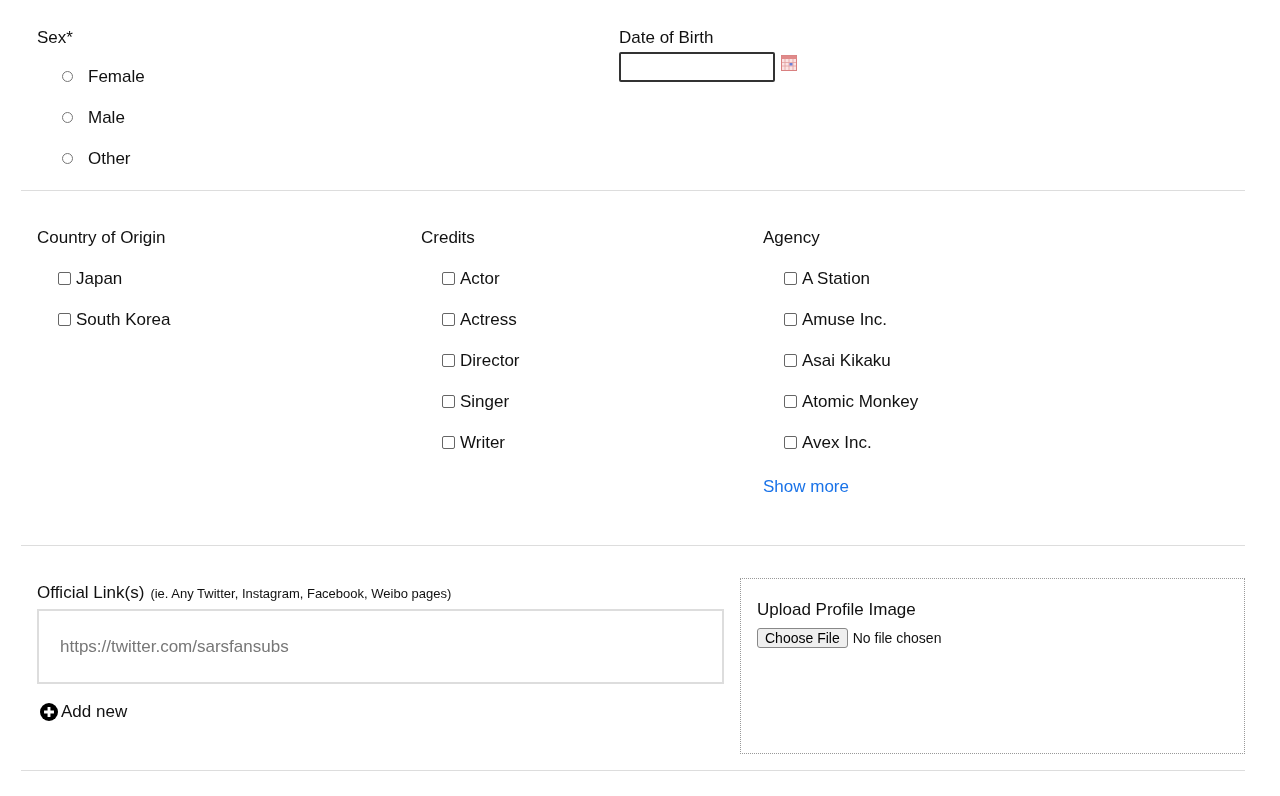  Describe the element at coordinates (104, 319) in the screenshot. I see `checkbox-option: South Korea` at that location.